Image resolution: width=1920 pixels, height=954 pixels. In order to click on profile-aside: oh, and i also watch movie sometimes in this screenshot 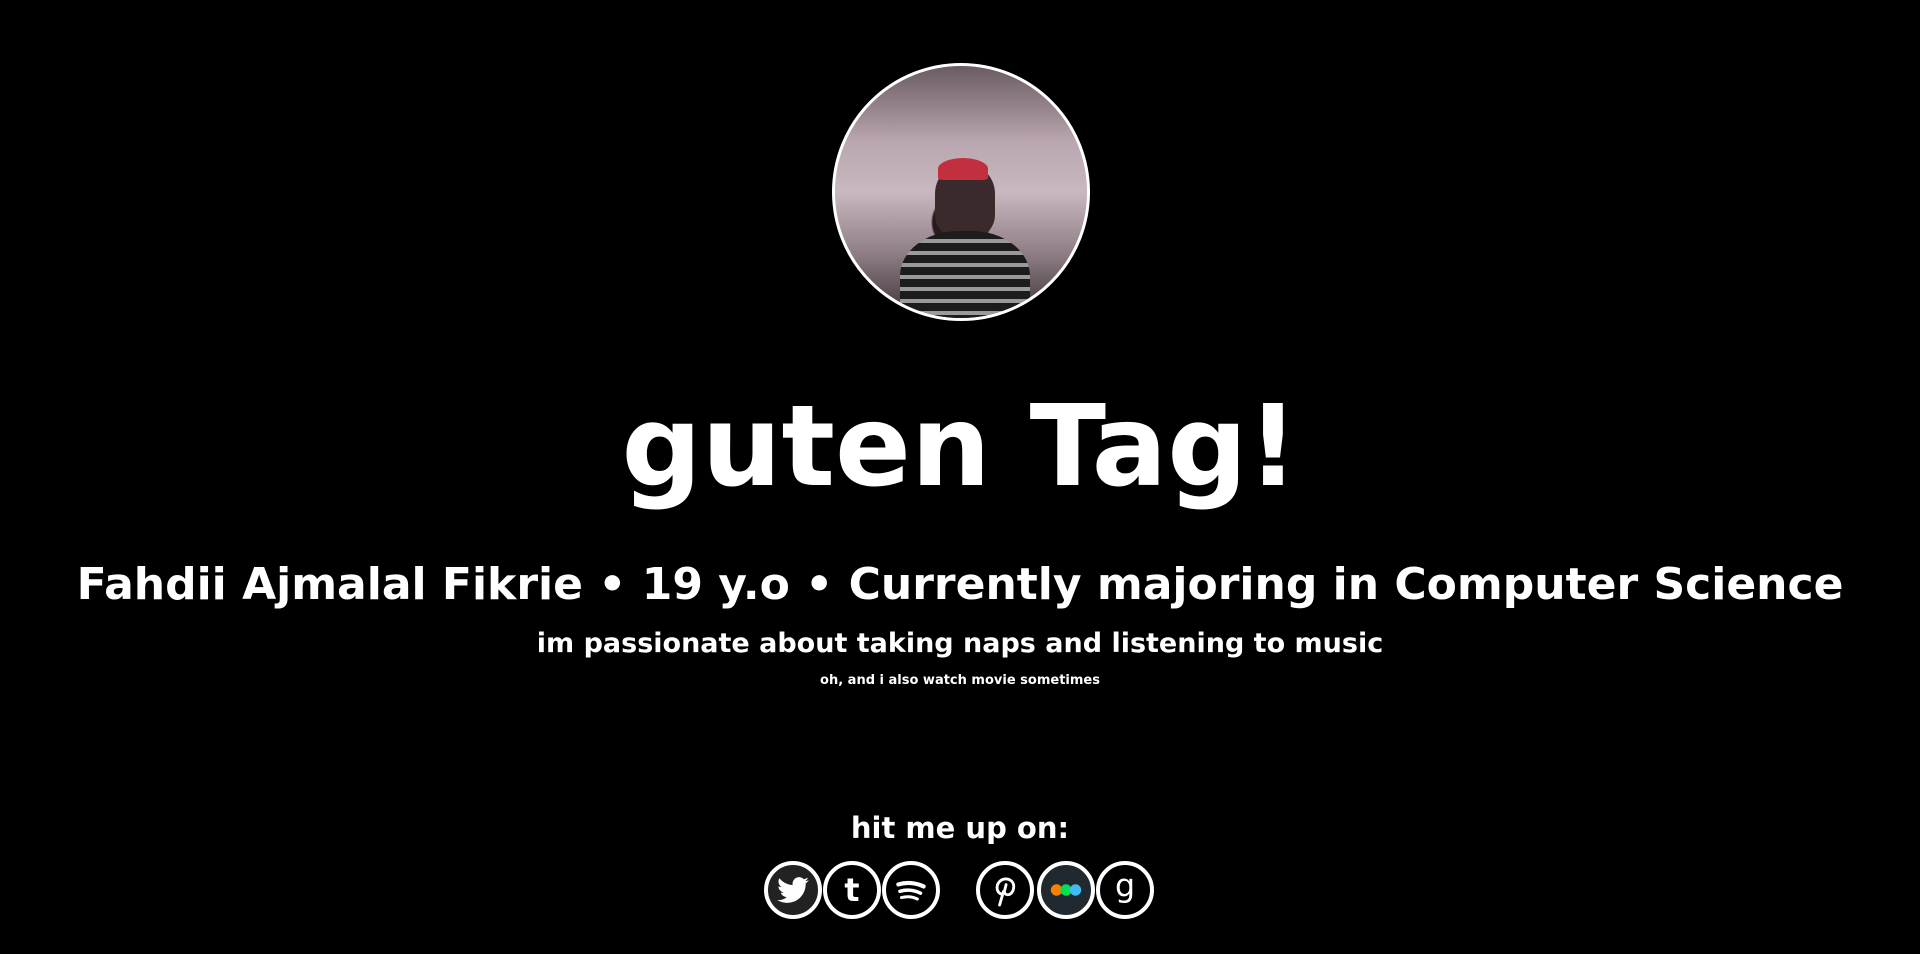, I will do `click(960, 680)`.